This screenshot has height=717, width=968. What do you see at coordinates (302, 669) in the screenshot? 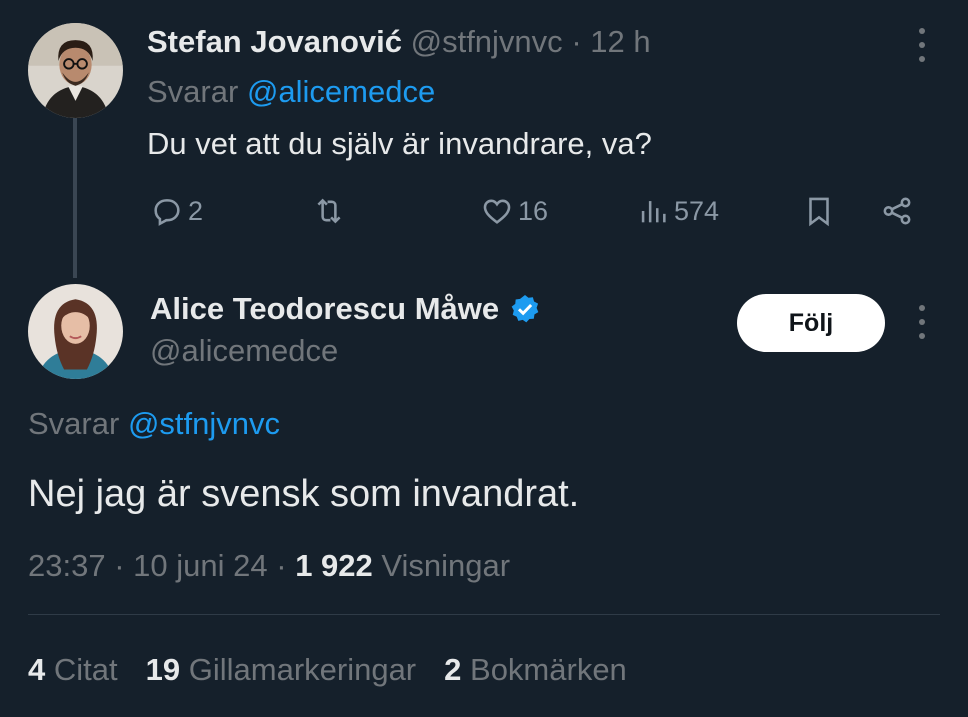
I see `likes-label: Gillamarkeringar` at bounding box center [302, 669].